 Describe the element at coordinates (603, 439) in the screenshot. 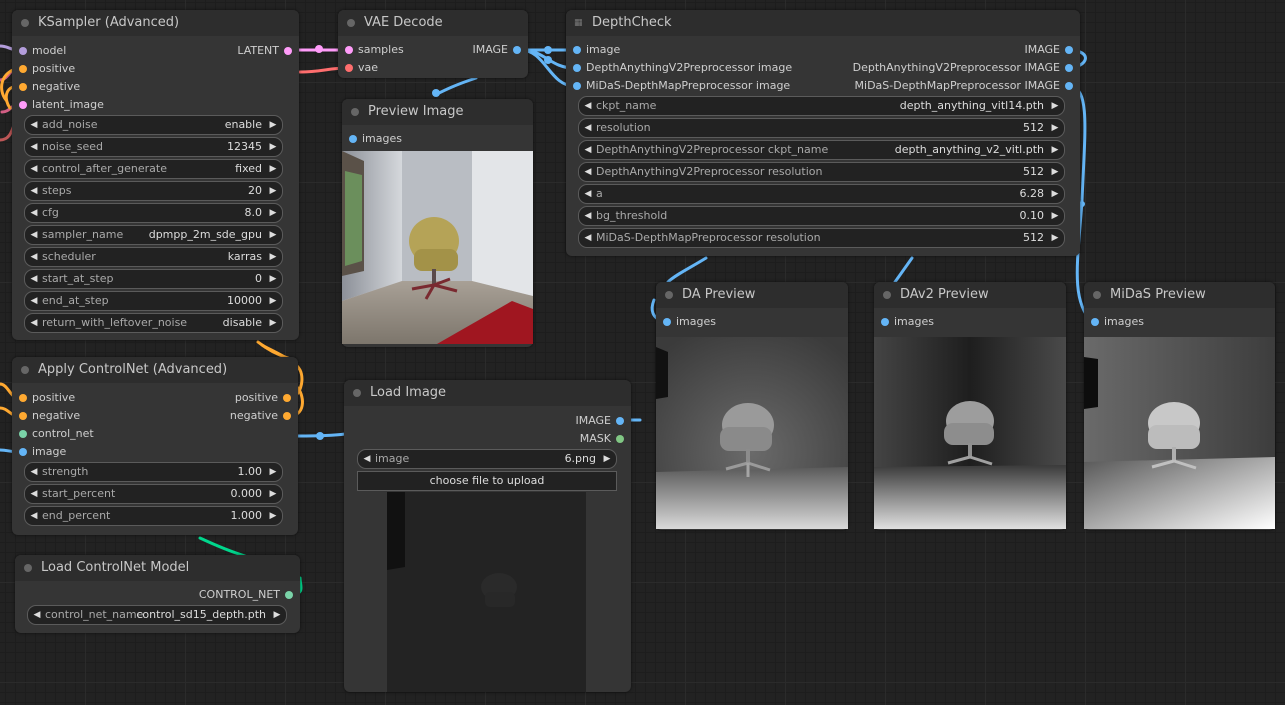

I see `output-slot-mask: MASK` at that location.